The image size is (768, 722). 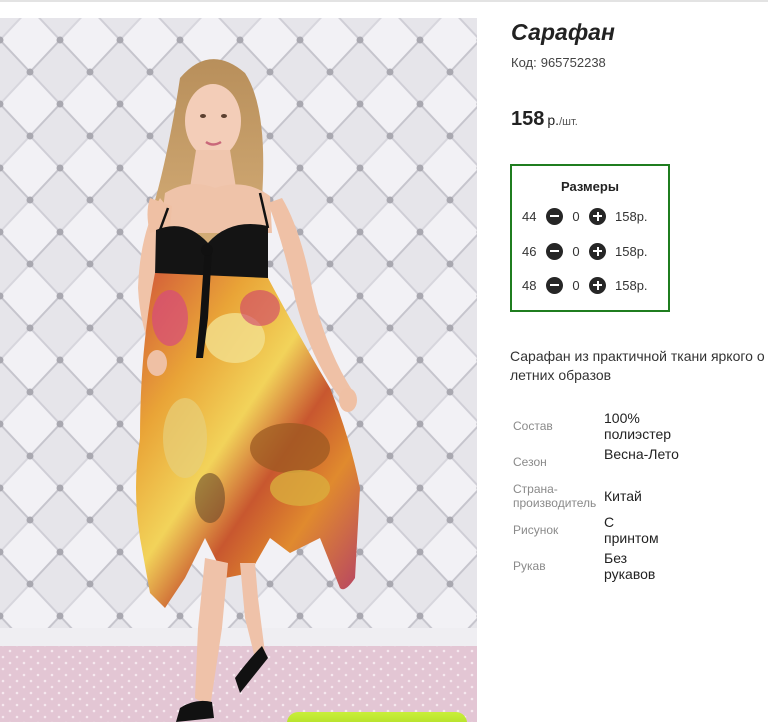 What do you see at coordinates (533, 426) in the screenshot?
I see `property-key: Состав` at bounding box center [533, 426].